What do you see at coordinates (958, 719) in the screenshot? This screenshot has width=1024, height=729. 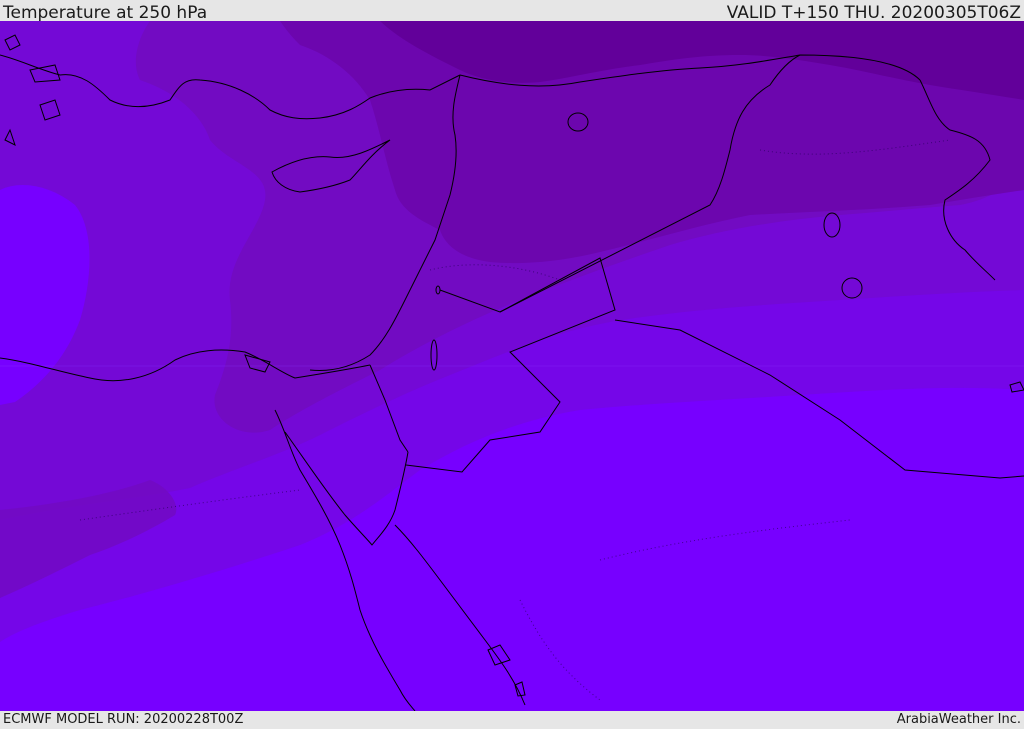 I see `credit-label: ArabiaWeather Inc.` at bounding box center [958, 719].